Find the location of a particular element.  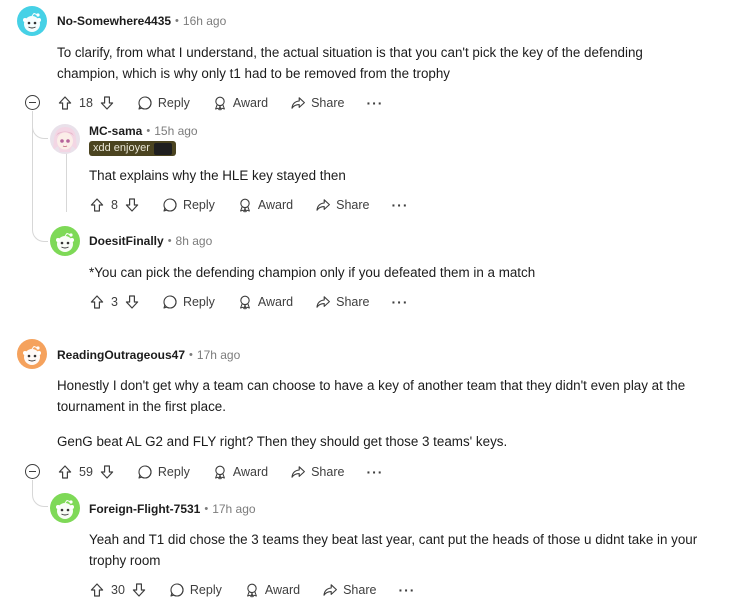

vote-count: 59 is located at coordinates (86, 472).